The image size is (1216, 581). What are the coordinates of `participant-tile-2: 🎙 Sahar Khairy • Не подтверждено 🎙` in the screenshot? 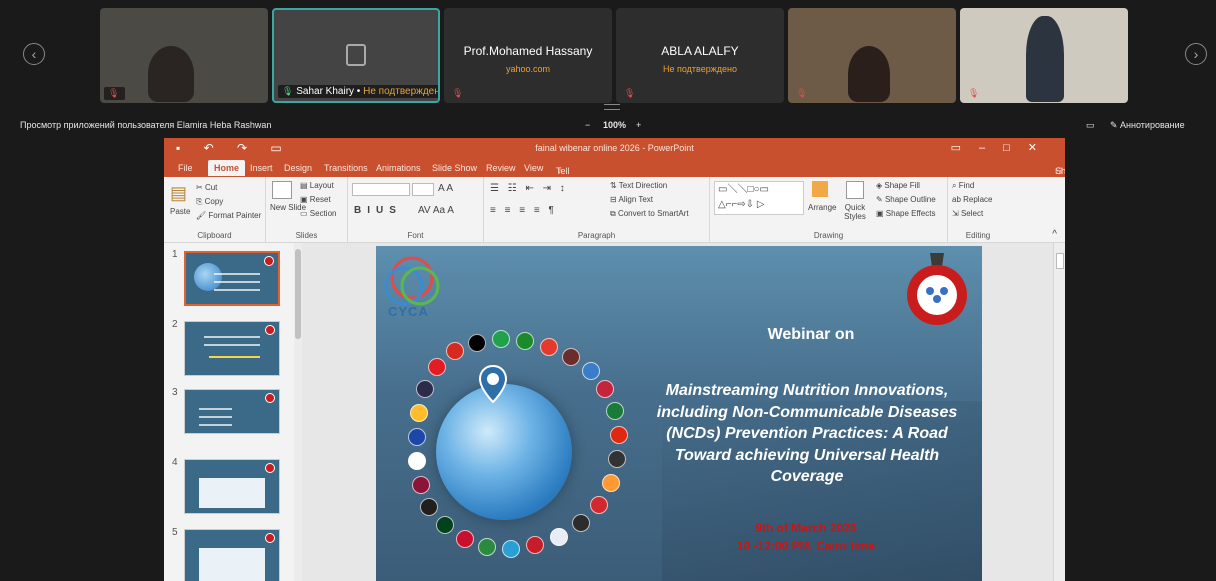 It's located at (356, 55).